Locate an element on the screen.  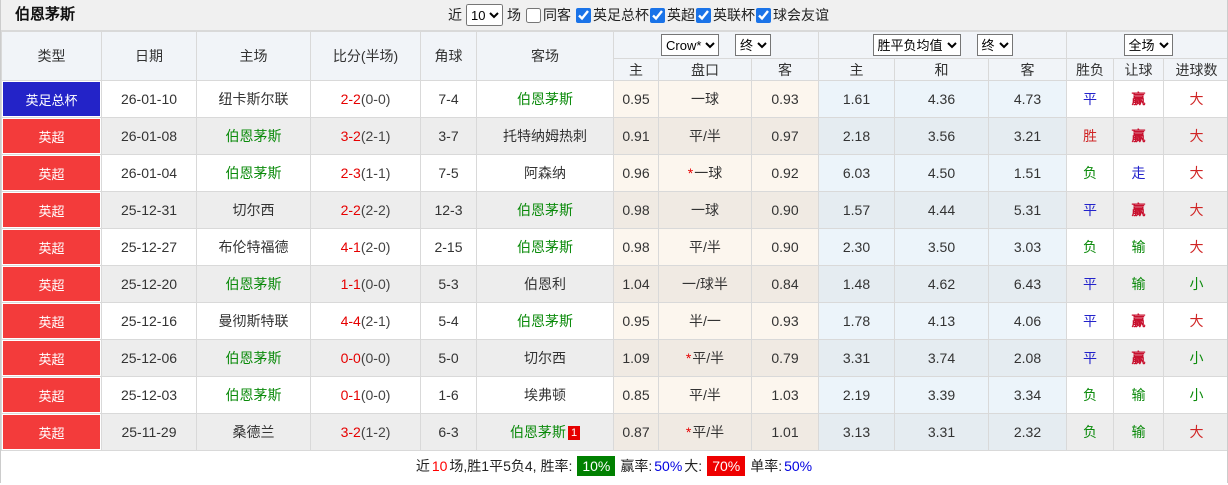
league-filters: 英足总杯 英超 英联杯 球会友谊 is located at coordinates (702, 15).